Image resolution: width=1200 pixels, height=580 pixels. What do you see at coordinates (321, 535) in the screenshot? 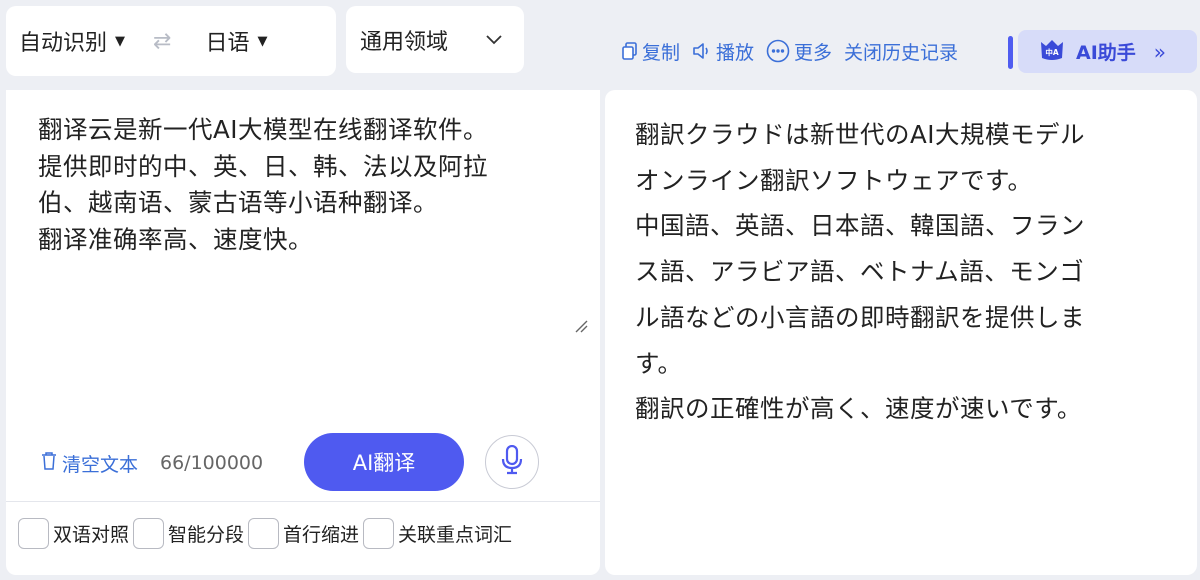
I see `option-label: 首行缩进` at bounding box center [321, 535].